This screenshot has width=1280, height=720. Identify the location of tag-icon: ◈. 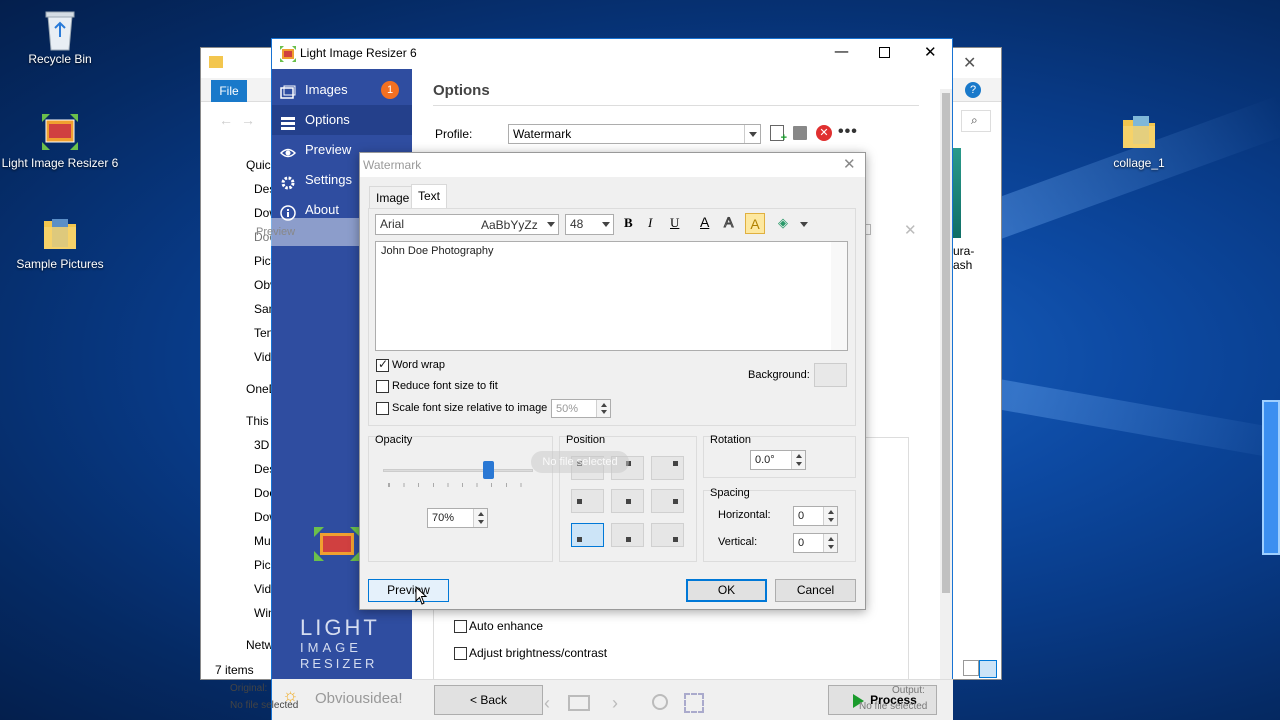
(783, 223).